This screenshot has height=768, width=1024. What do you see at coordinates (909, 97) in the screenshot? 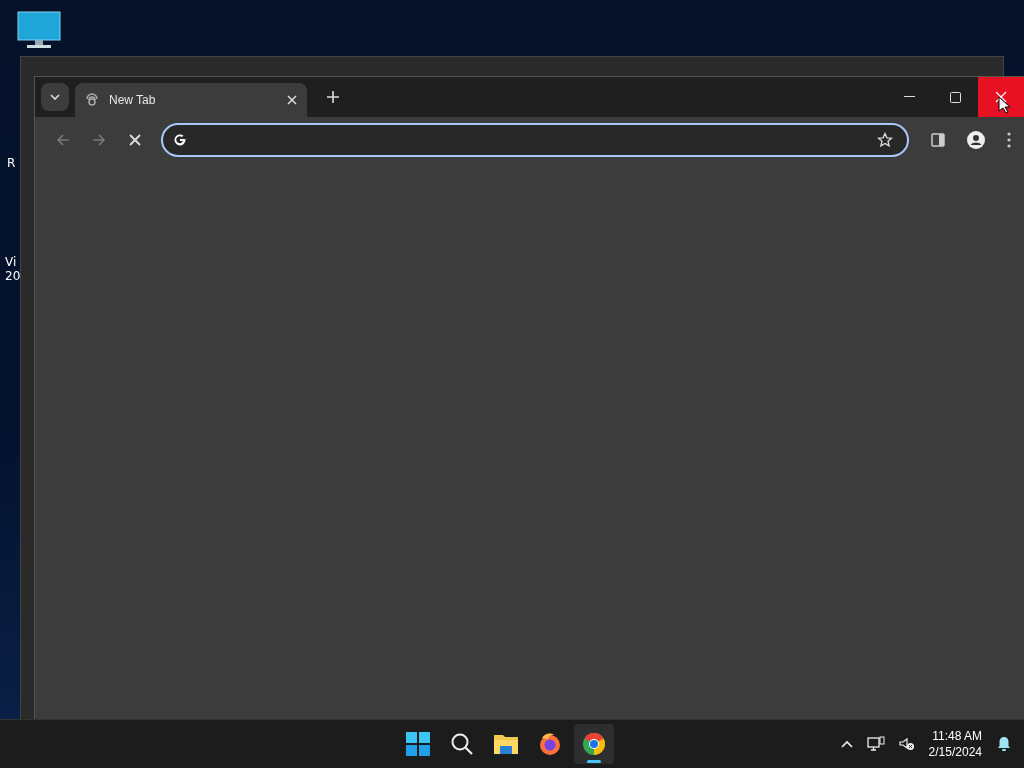
I see `minimize-icon` at bounding box center [909, 97].